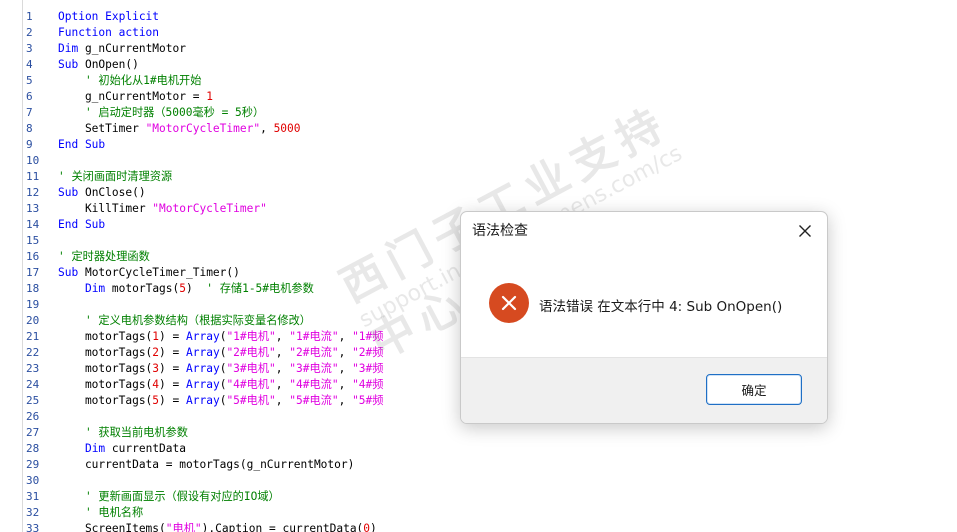 The width and height of the screenshot is (957, 532). I want to click on code-token: ), so click(373, 527).